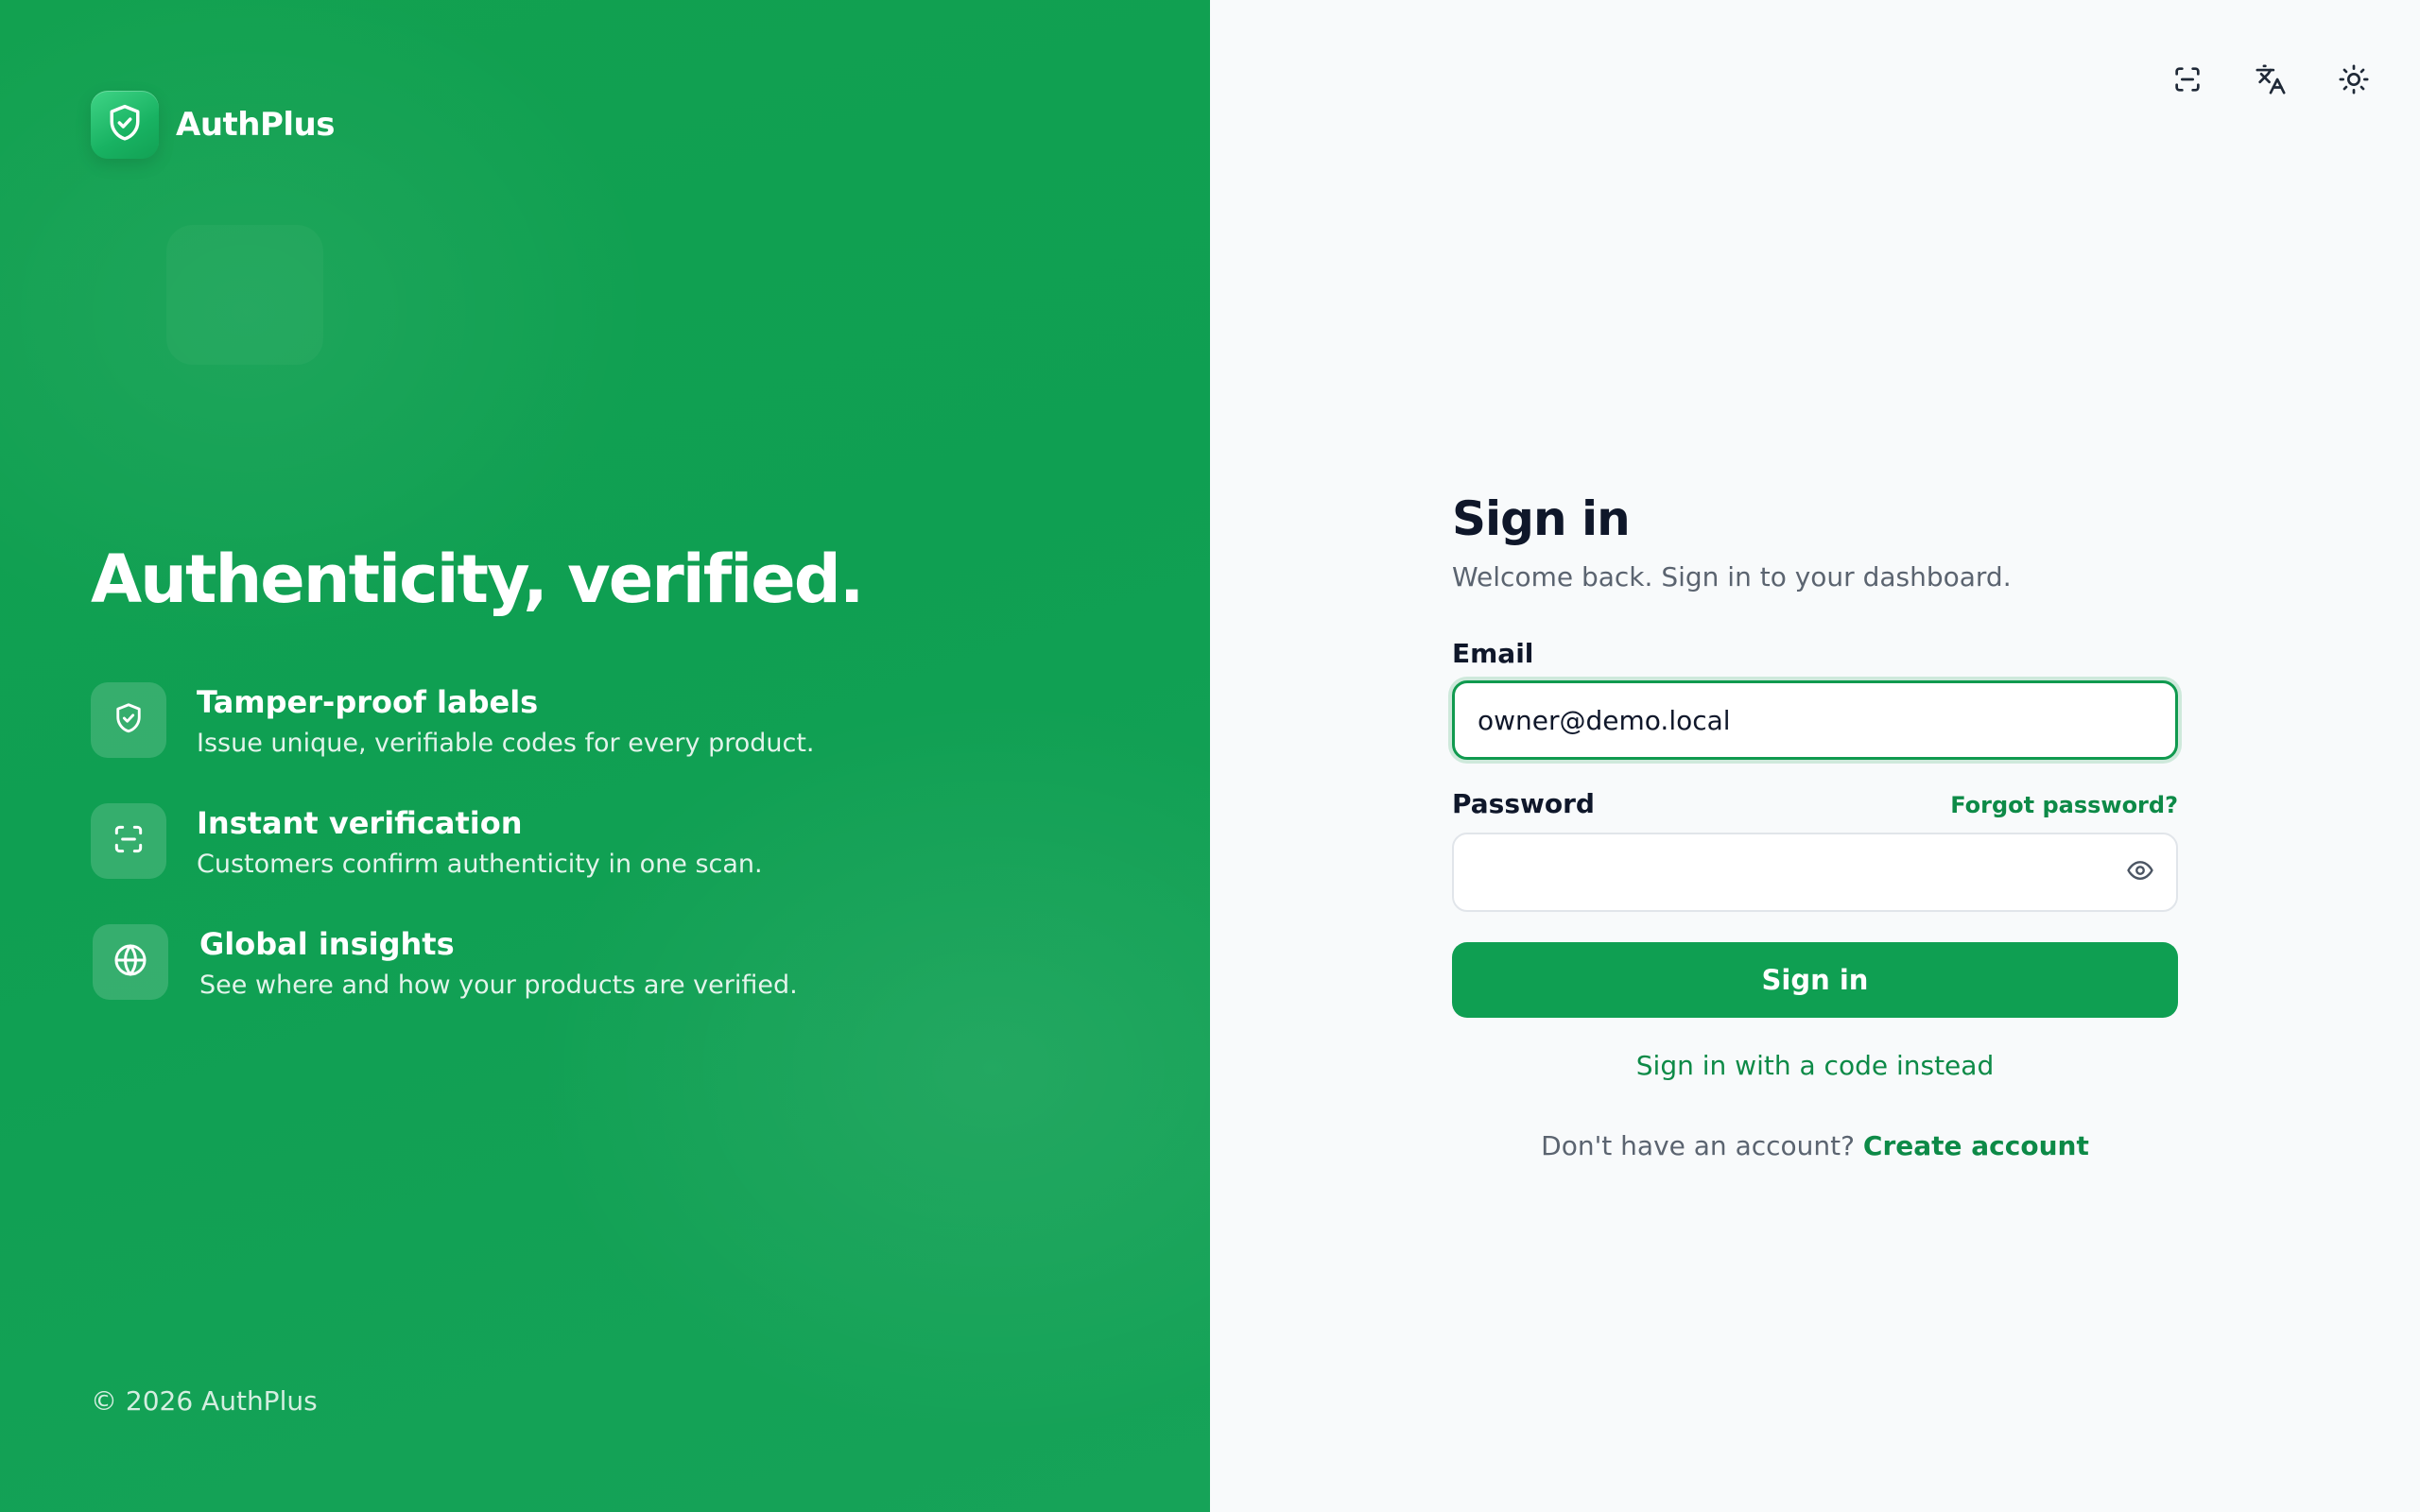 The height and width of the screenshot is (1512, 2420). Describe the element at coordinates (1815, 803) in the screenshot. I see `password-label-row: Password Forgot password?` at that location.